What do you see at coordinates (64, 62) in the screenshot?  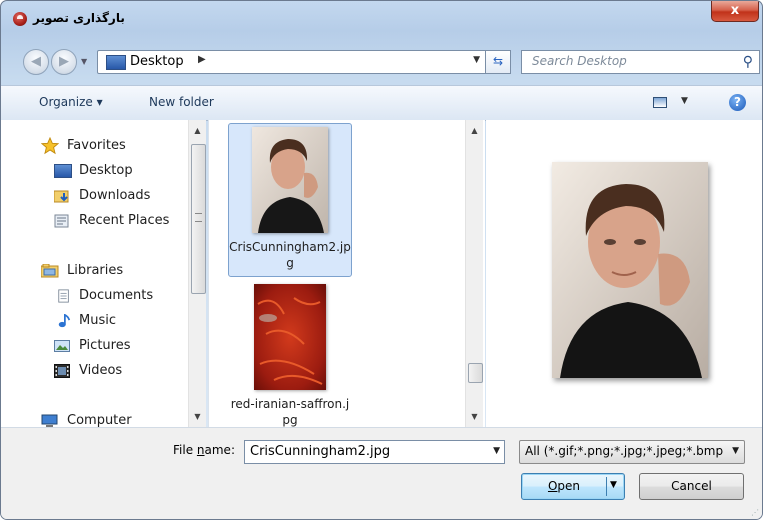 I see `forward-button: ▶` at bounding box center [64, 62].